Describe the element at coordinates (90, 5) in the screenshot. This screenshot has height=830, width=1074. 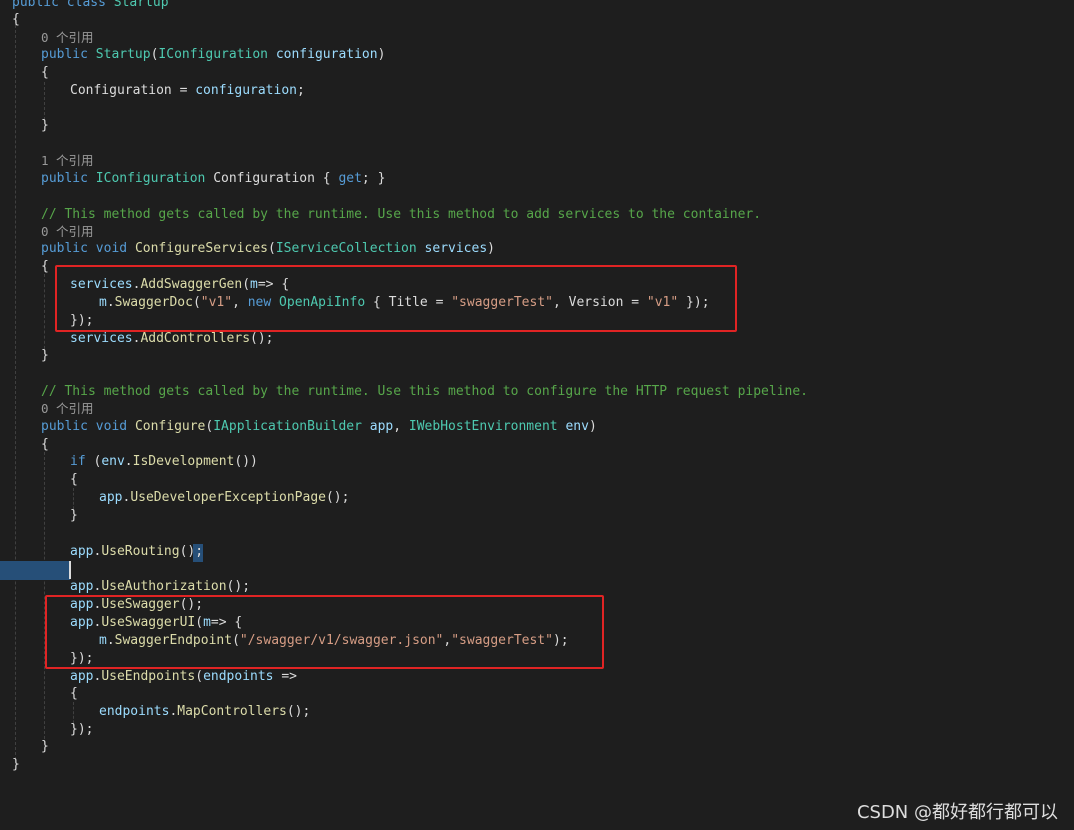
I see `code-line-class-decl: public class Startup` at that location.